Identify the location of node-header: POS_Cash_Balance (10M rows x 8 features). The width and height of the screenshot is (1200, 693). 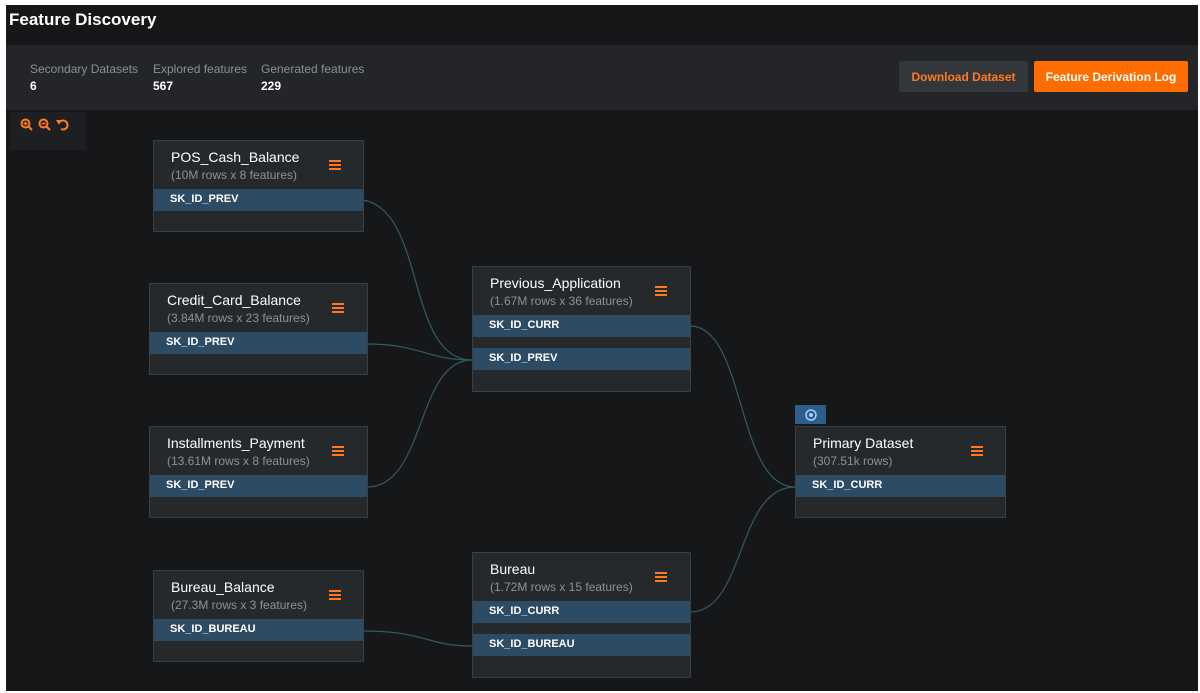
(258, 165).